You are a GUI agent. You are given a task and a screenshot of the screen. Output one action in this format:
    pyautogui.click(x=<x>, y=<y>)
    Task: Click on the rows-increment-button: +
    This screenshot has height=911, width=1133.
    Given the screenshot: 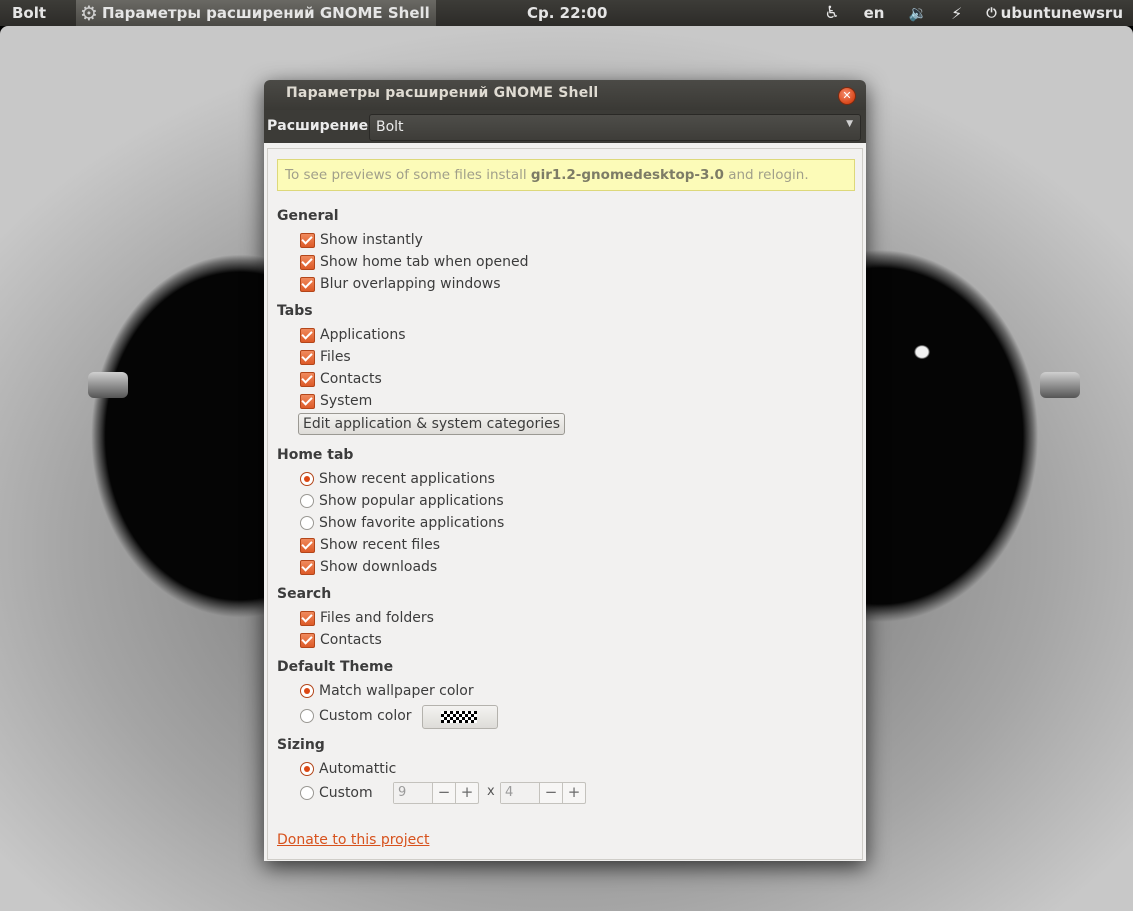 What is the action you would take?
    pyautogui.click(x=573, y=793)
    